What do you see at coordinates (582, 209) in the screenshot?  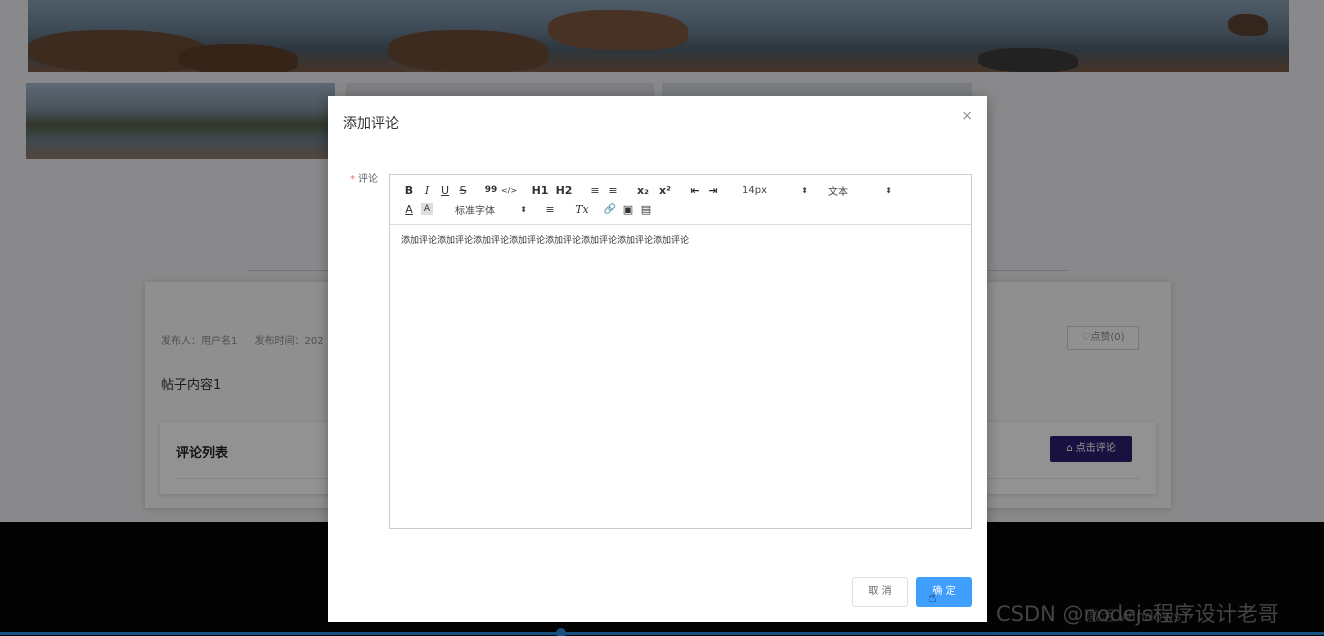 I see `clear-format-button: Tx` at bounding box center [582, 209].